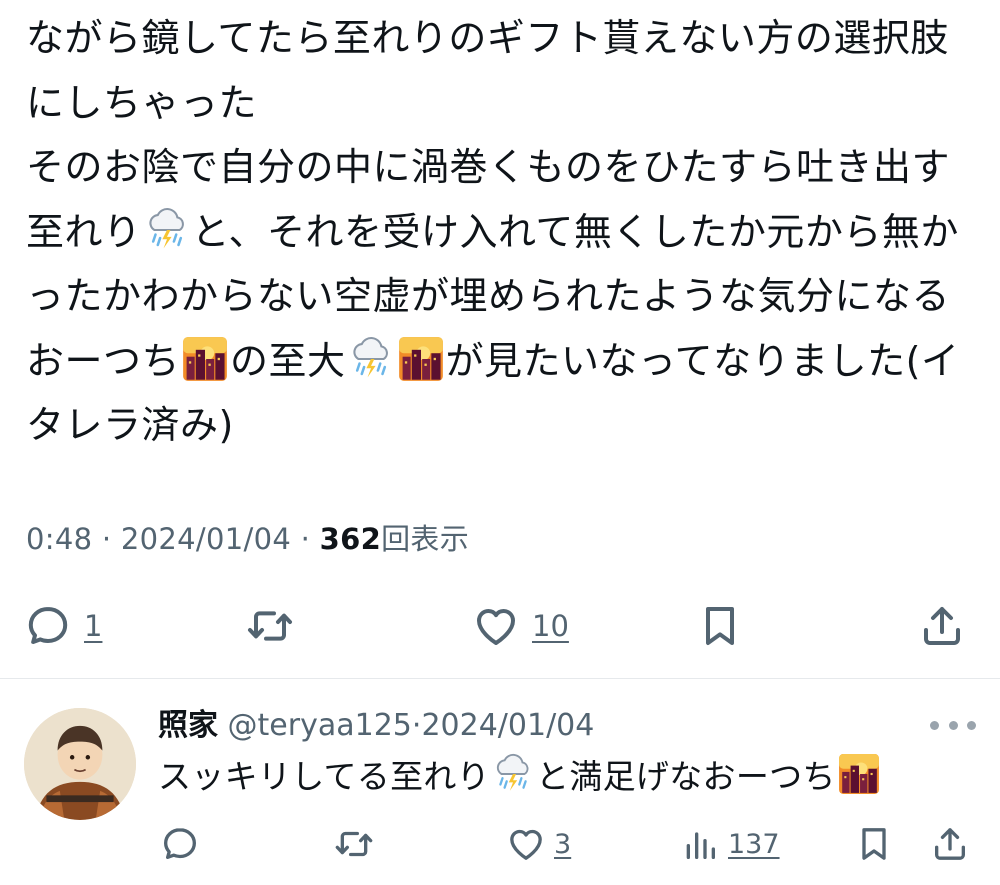 The image size is (1000, 885). I want to click on reply-views-count: 137, so click(754, 844).